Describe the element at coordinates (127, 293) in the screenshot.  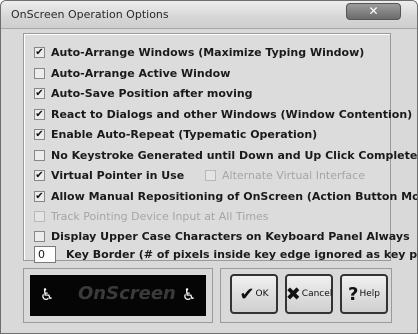
I see `logo-text: OnScreen` at that location.